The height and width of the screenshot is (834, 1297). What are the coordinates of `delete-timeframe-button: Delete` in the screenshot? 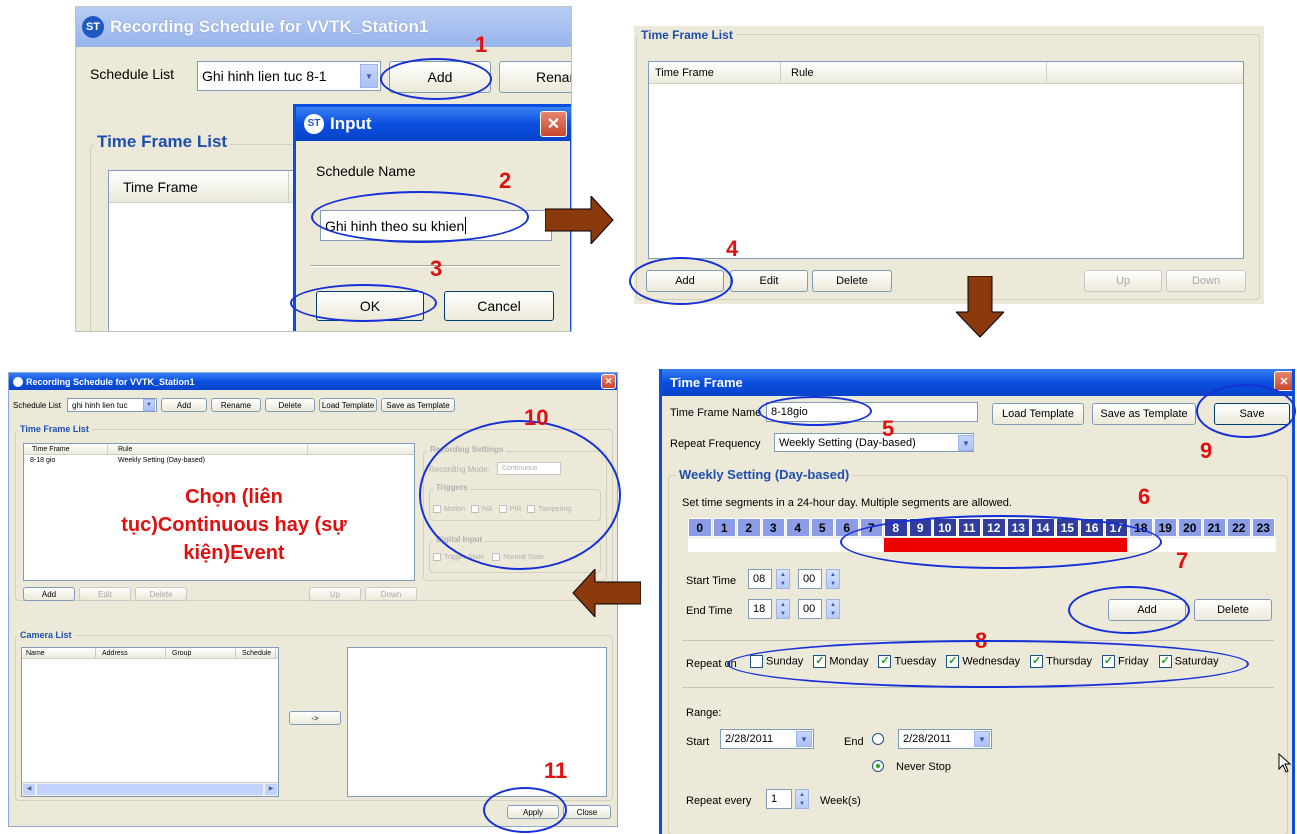 It's located at (852, 281).